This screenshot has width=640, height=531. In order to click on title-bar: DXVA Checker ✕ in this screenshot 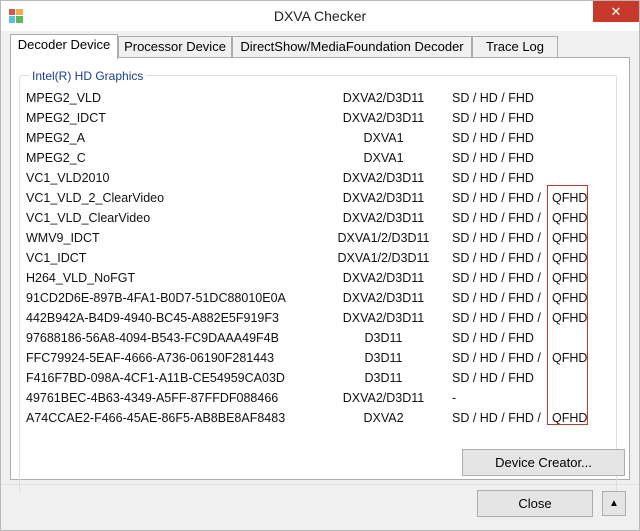, I will do `click(320, 16)`.